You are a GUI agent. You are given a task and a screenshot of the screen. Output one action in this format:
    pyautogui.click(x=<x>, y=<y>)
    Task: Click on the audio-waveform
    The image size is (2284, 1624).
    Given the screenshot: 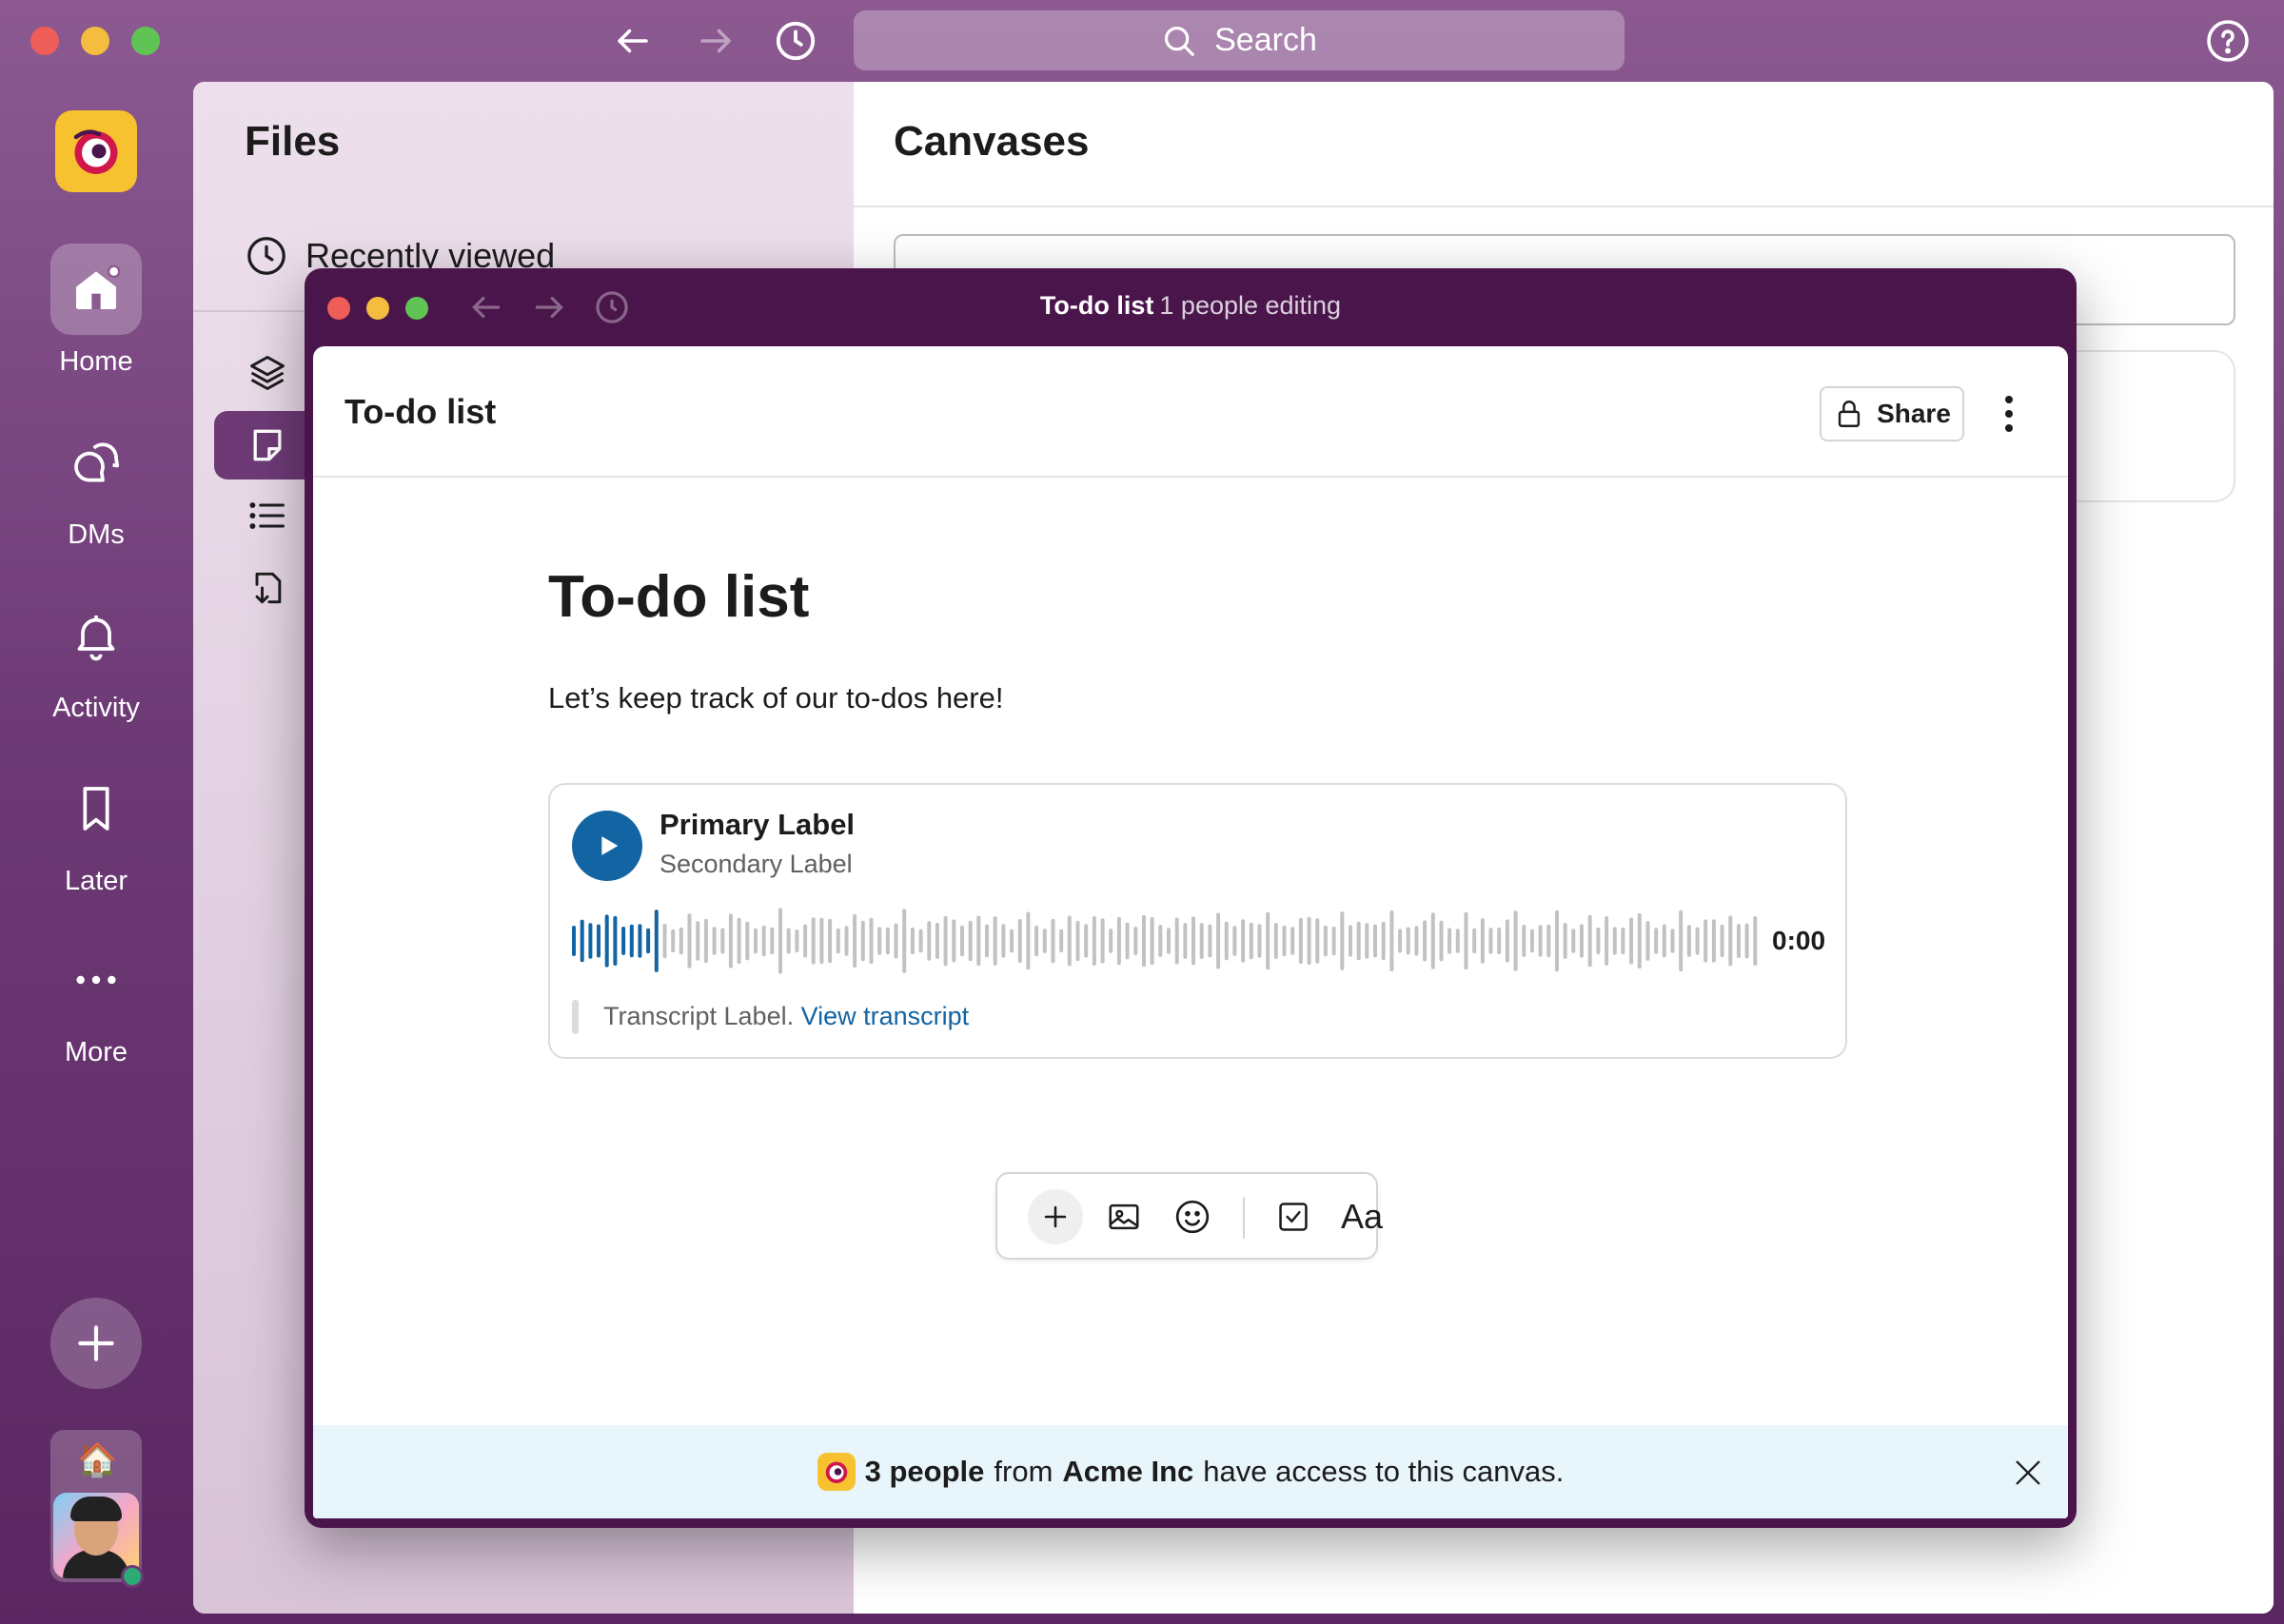 What is the action you would take?
    pyautogui.click(x=1167, y=941)
    